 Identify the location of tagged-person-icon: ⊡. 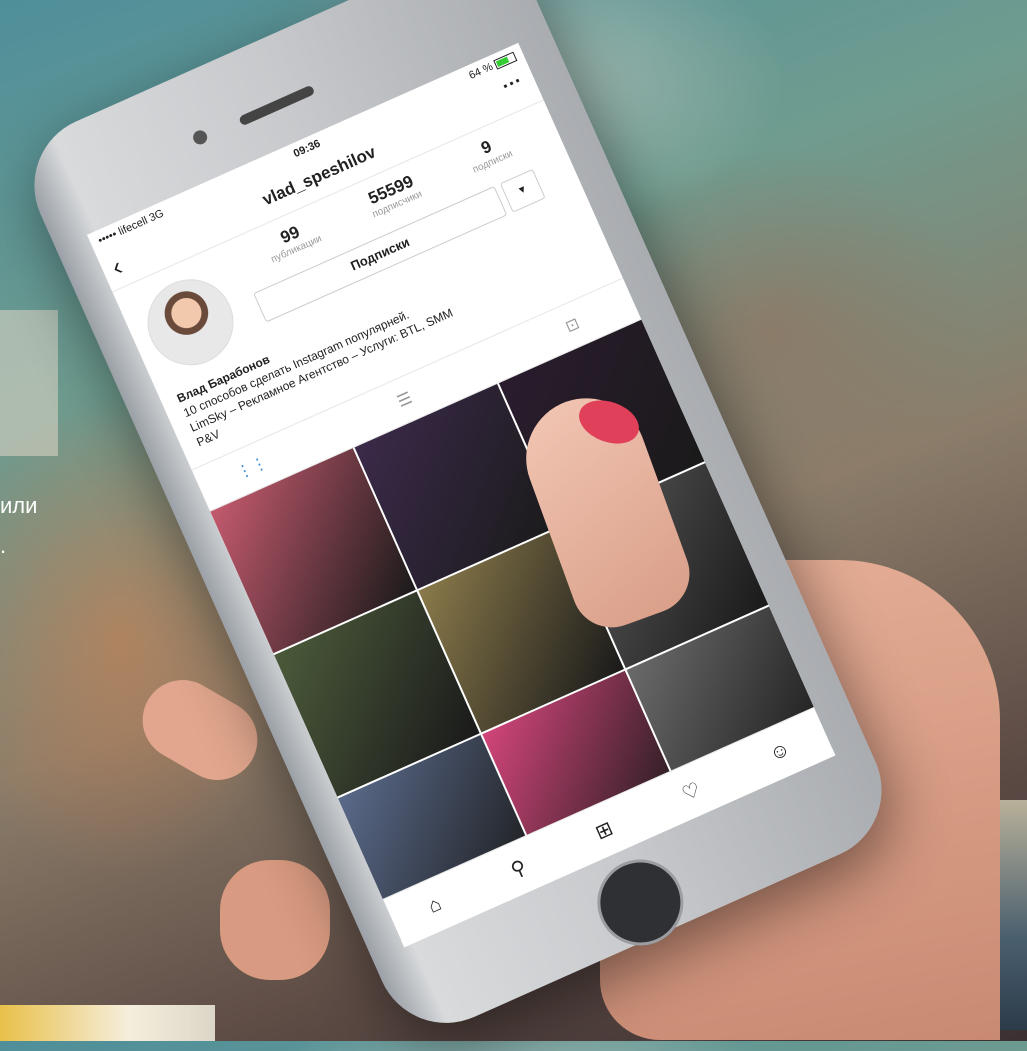
(572, 325).